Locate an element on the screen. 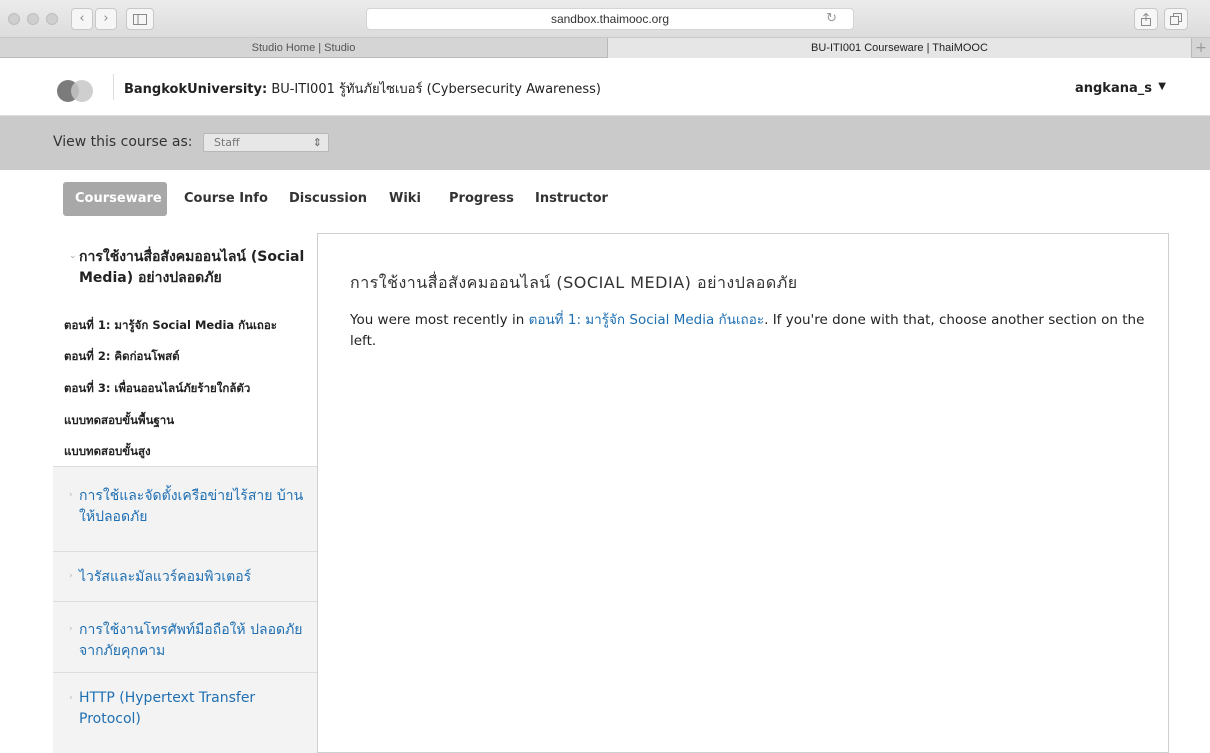 Image resolution: width=1210 pixels, height=753 pixels. chapter-label: HTTP (Hypertext Transfer Protocol) is located at coordinates (194, 709).